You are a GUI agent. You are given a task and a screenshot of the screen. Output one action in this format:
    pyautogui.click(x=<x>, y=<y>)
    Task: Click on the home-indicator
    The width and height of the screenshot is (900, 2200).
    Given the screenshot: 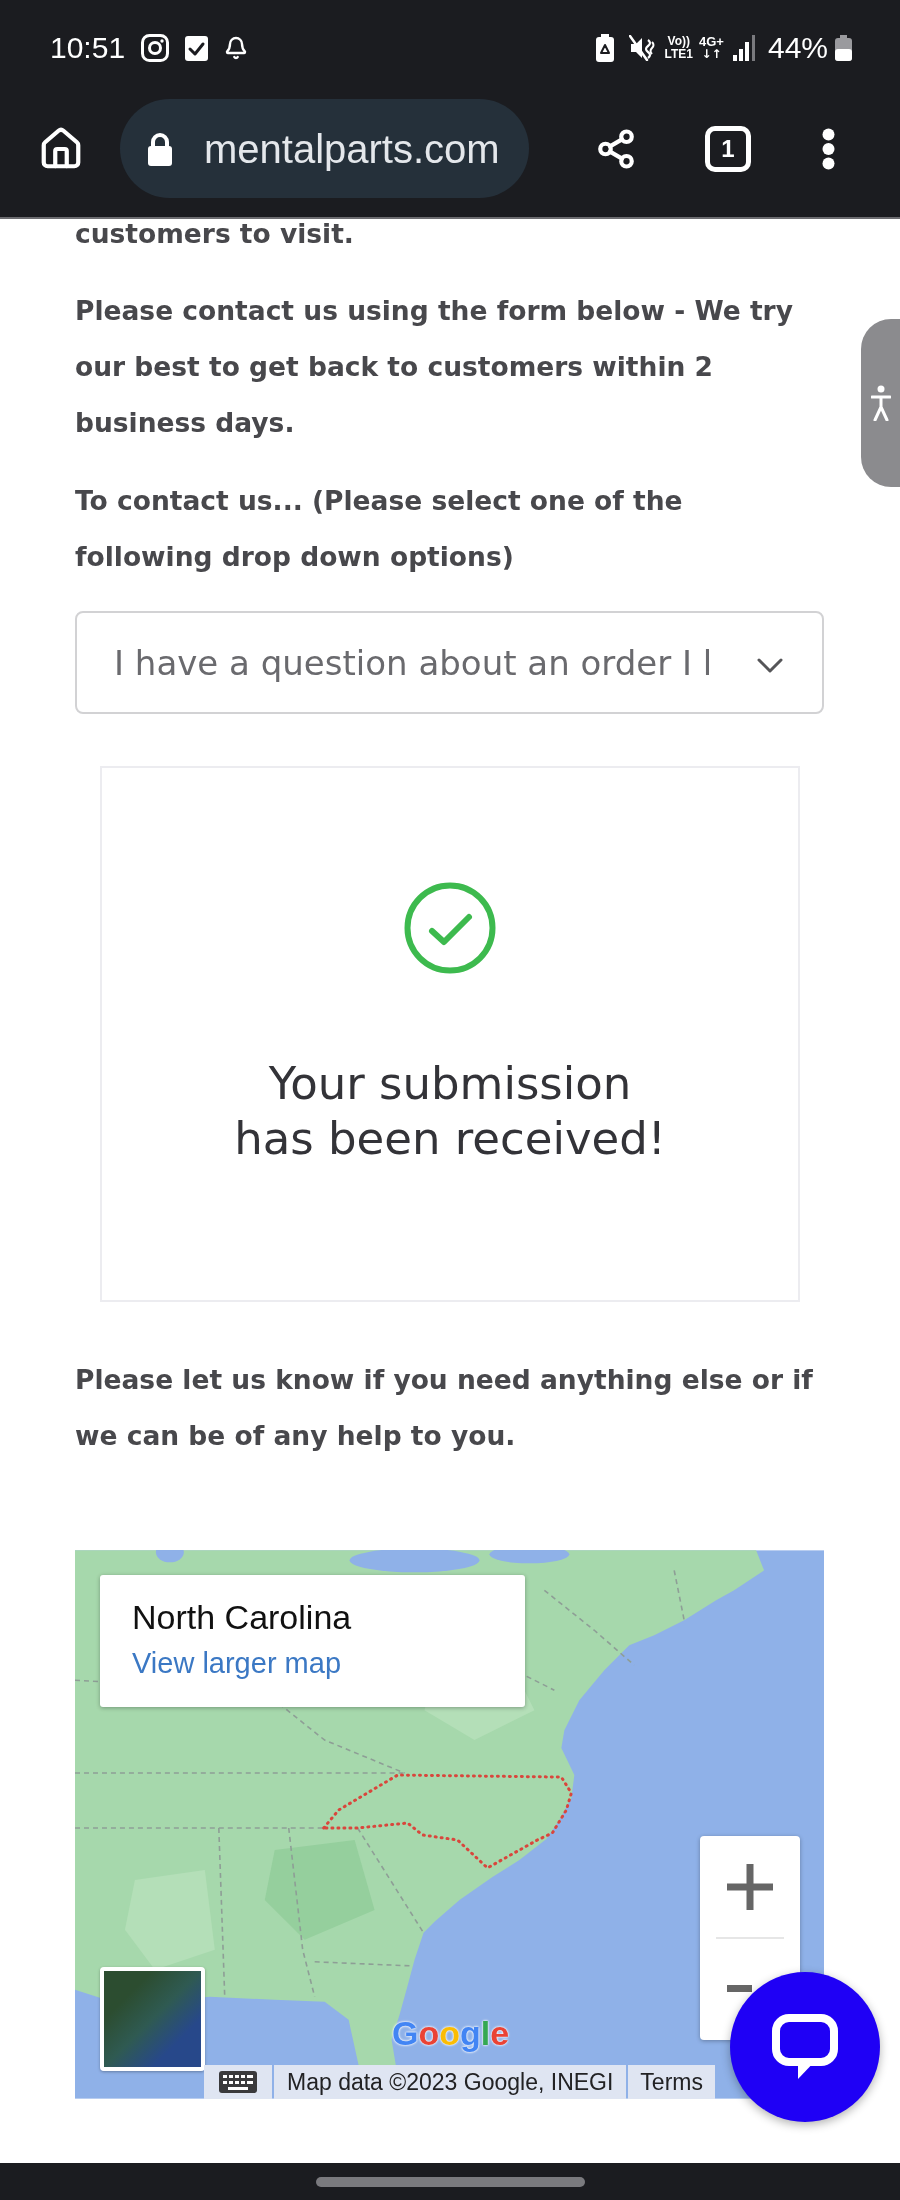 What is the action you would take?
    pyautogui.click(x=450, y=2181)
    